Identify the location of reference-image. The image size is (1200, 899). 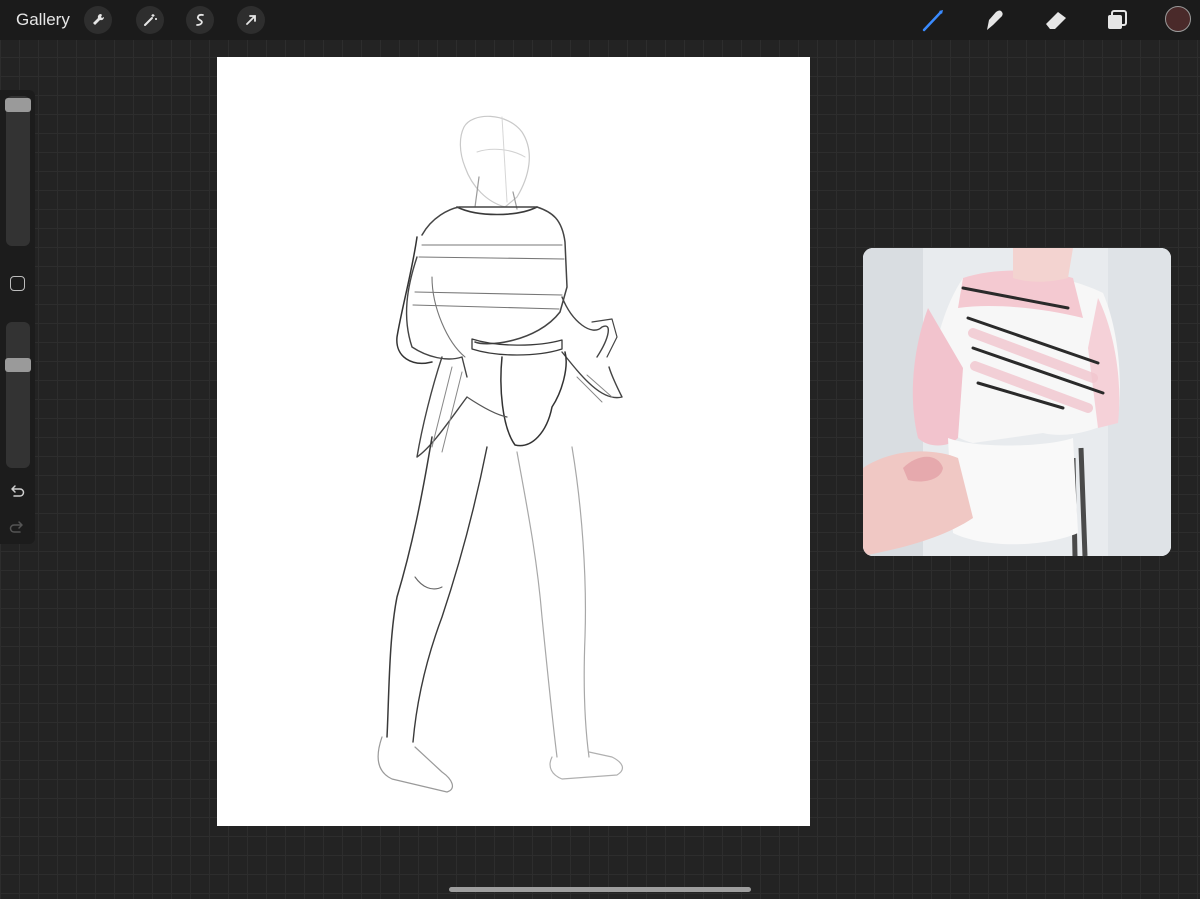
(1017, 402).